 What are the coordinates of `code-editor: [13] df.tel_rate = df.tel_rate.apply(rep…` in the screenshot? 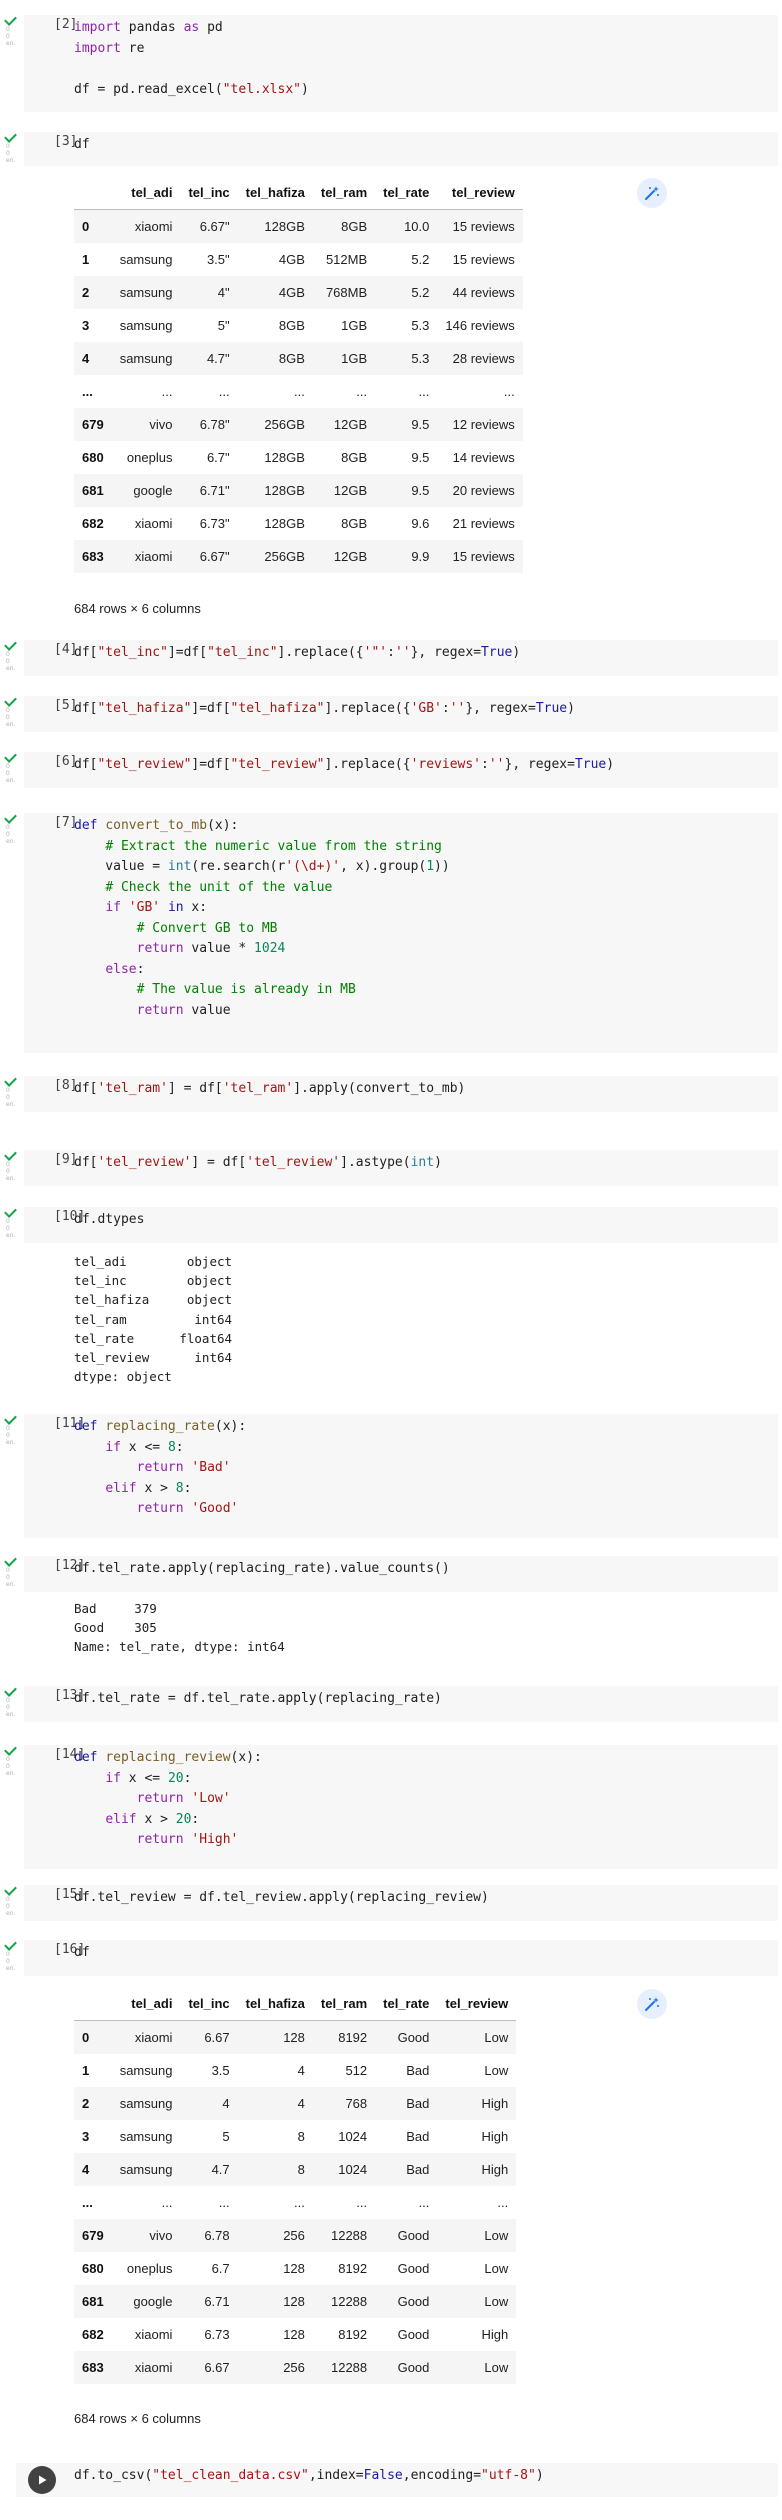 It's located at (401, 1704).